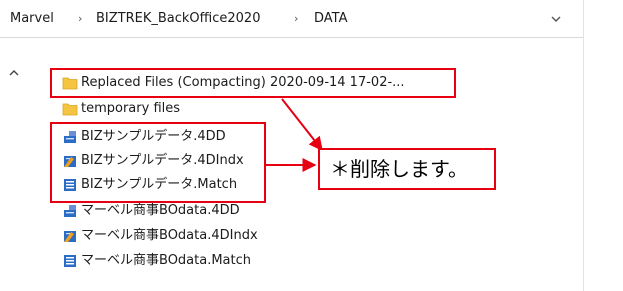 The image size is (623, 291). I want to click on highlight-box-biz-files, so click(158, 162).